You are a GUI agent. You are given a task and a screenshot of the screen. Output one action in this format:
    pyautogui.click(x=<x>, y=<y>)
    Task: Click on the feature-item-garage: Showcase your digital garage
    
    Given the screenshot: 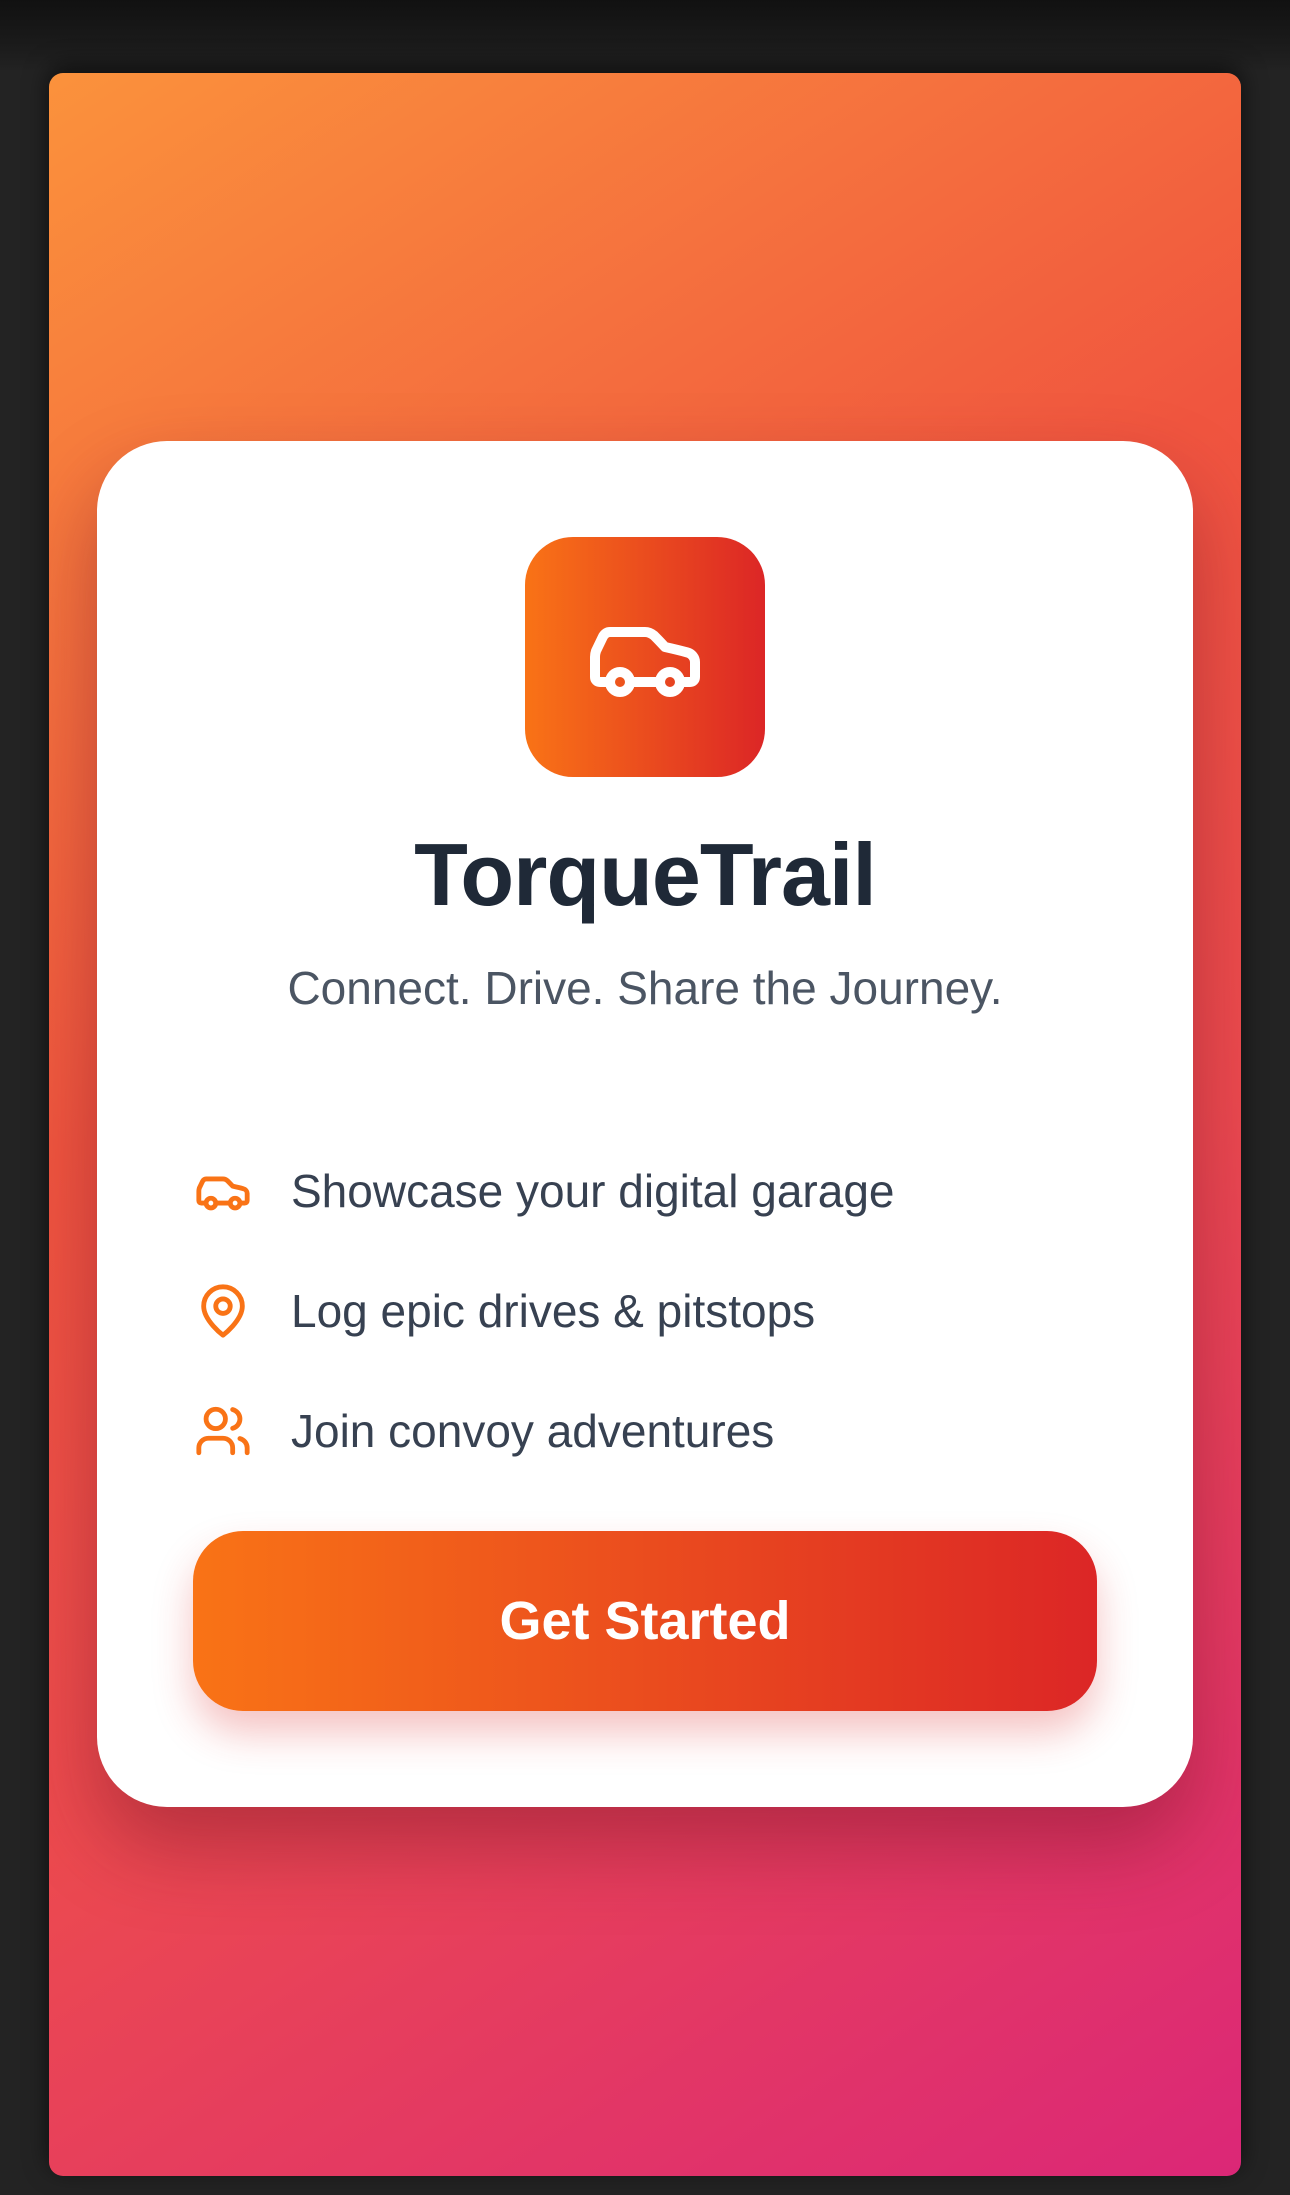 What is the action you would take?
    pyautogui.click(x=643, y=1191)
    